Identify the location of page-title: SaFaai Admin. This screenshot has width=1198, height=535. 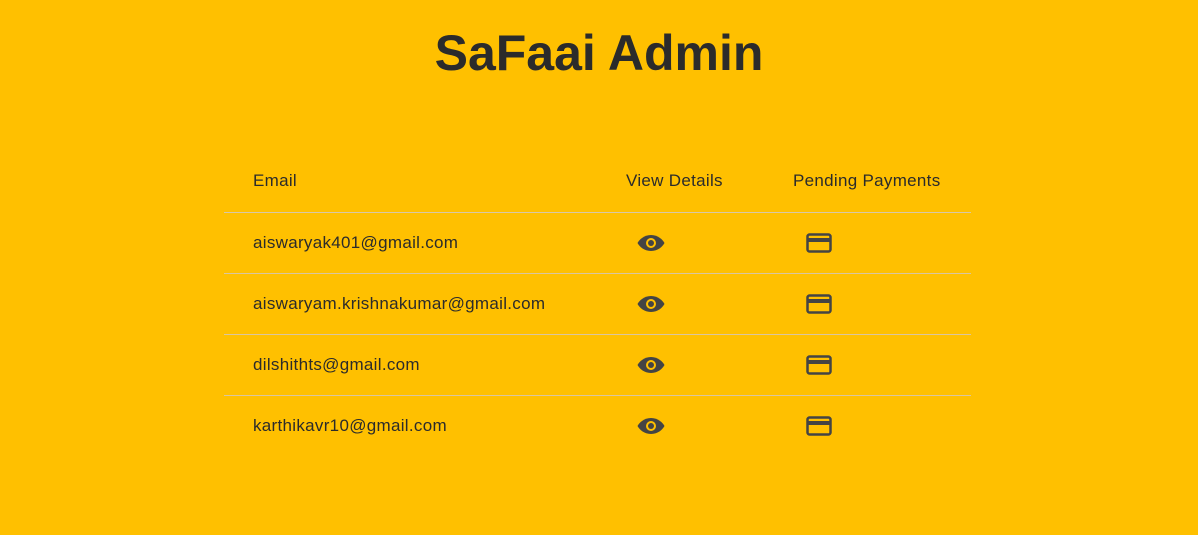
(599, 53).